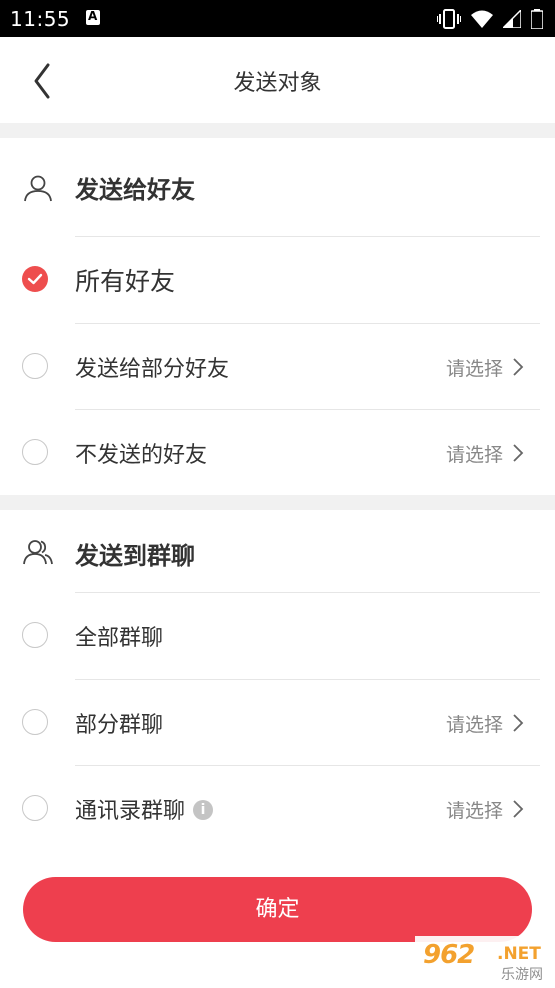  Describe the element at coordinates (277, 83) in the screenshot. I see `page-title: 发送对象` at that location.